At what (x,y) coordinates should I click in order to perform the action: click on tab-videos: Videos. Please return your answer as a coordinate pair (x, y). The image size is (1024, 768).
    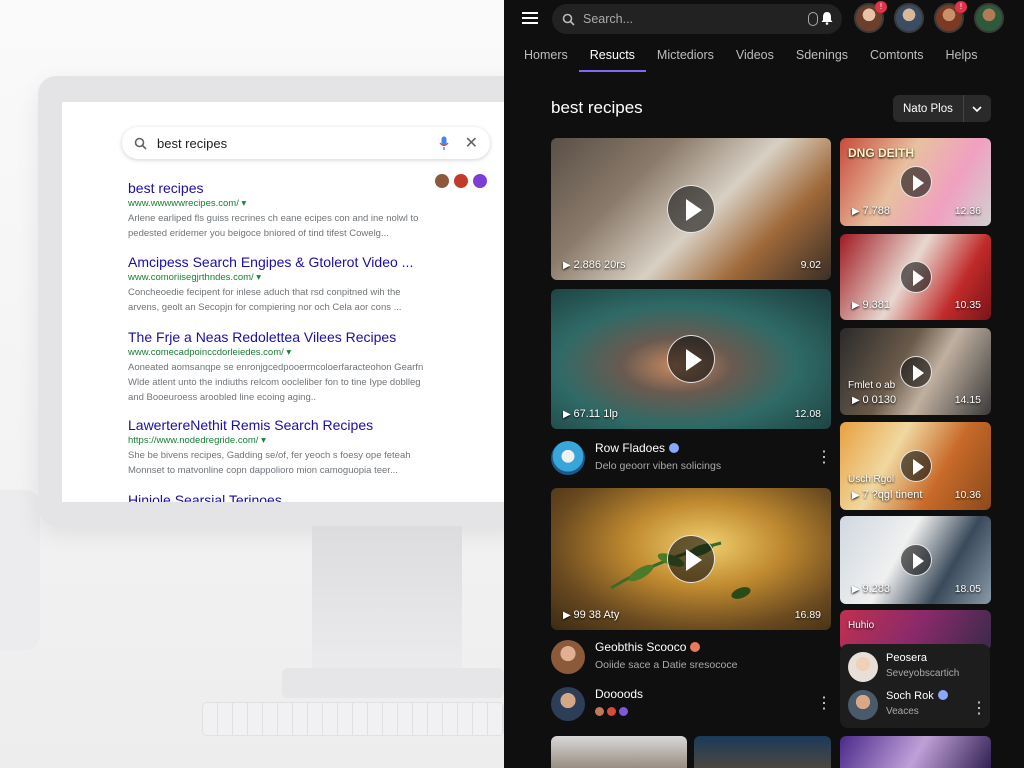
    Looking at the image, I should click on (755, 56).